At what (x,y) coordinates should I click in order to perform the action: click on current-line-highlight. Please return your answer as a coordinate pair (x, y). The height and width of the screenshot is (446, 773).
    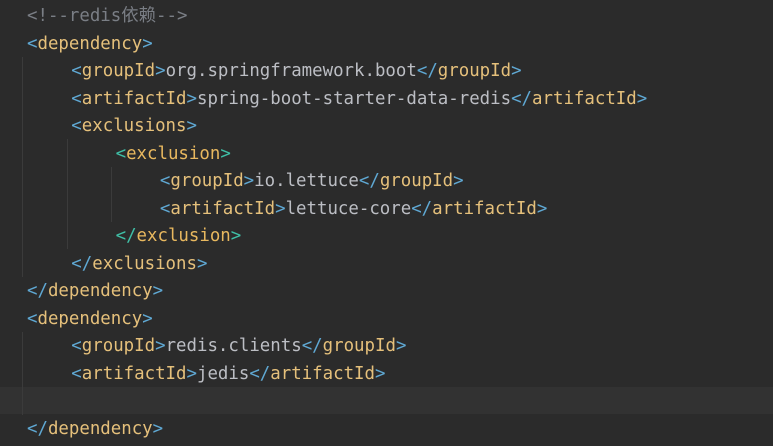
    Looking at the image, I should click on (386, 400).